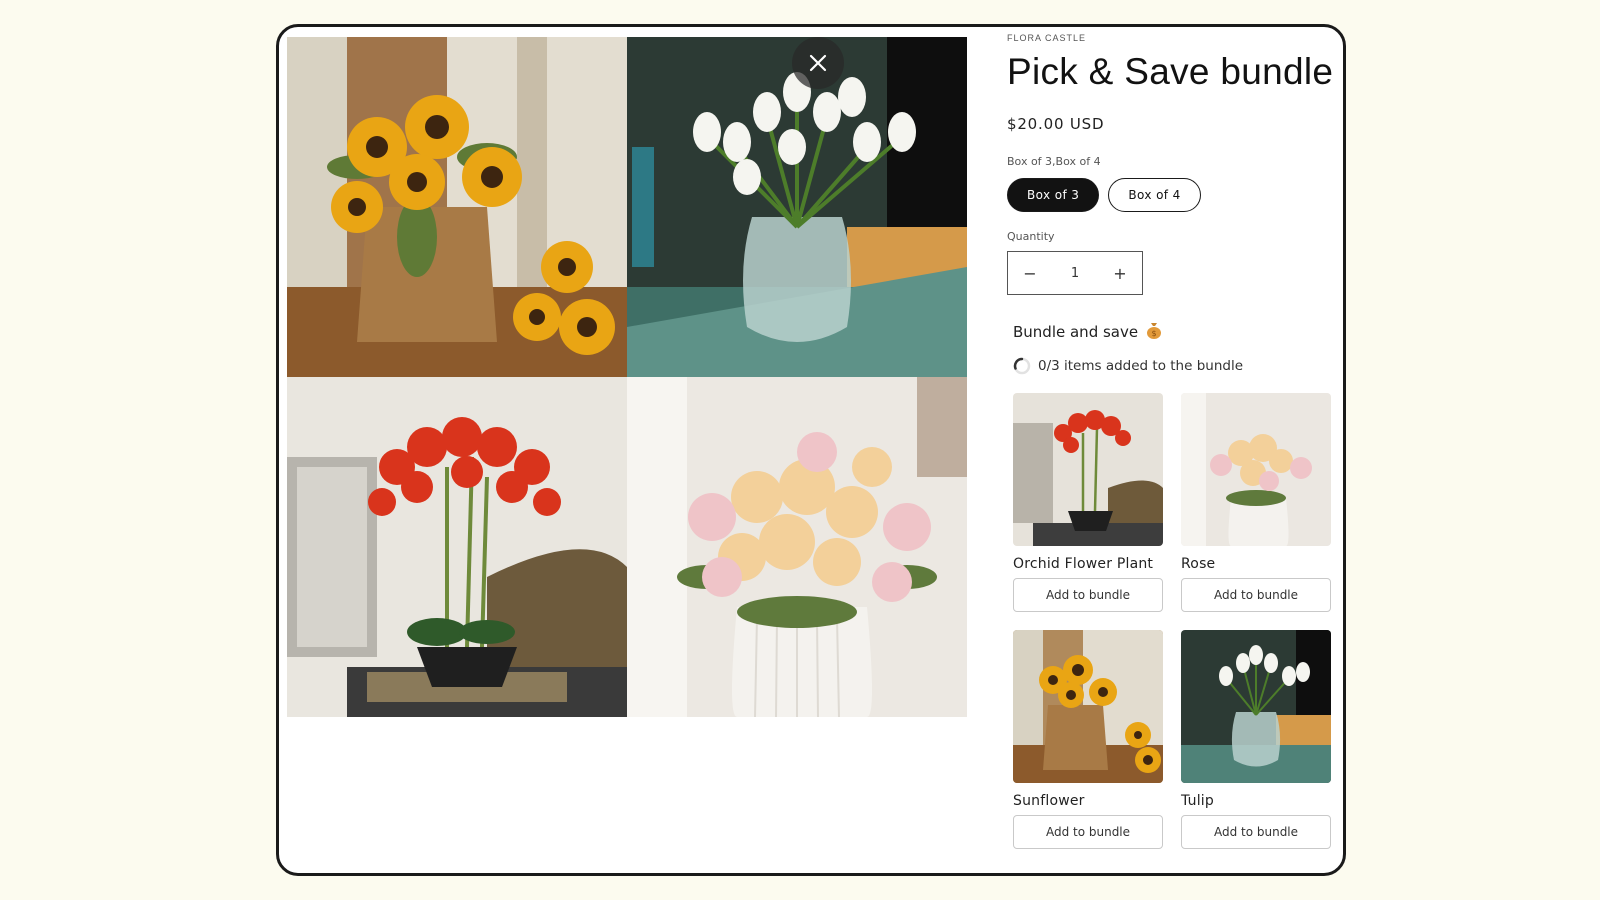 The image size is (1600, 900). What do you see at coordinates (1173, 332) in the screenshot?
I see `bundle-heading: Bundle and save $` at bounding box center [1173, 332].